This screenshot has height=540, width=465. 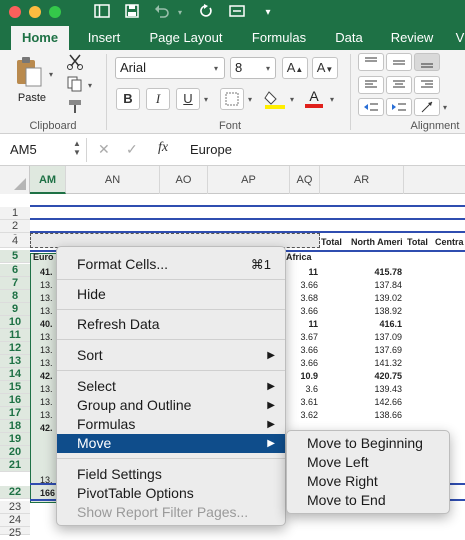 What do you see at coordinates (171, 264) in the screenshot?
I see `menu-item-format-cells: Format Cells... ⌘1` at bounding box center [171, 264].